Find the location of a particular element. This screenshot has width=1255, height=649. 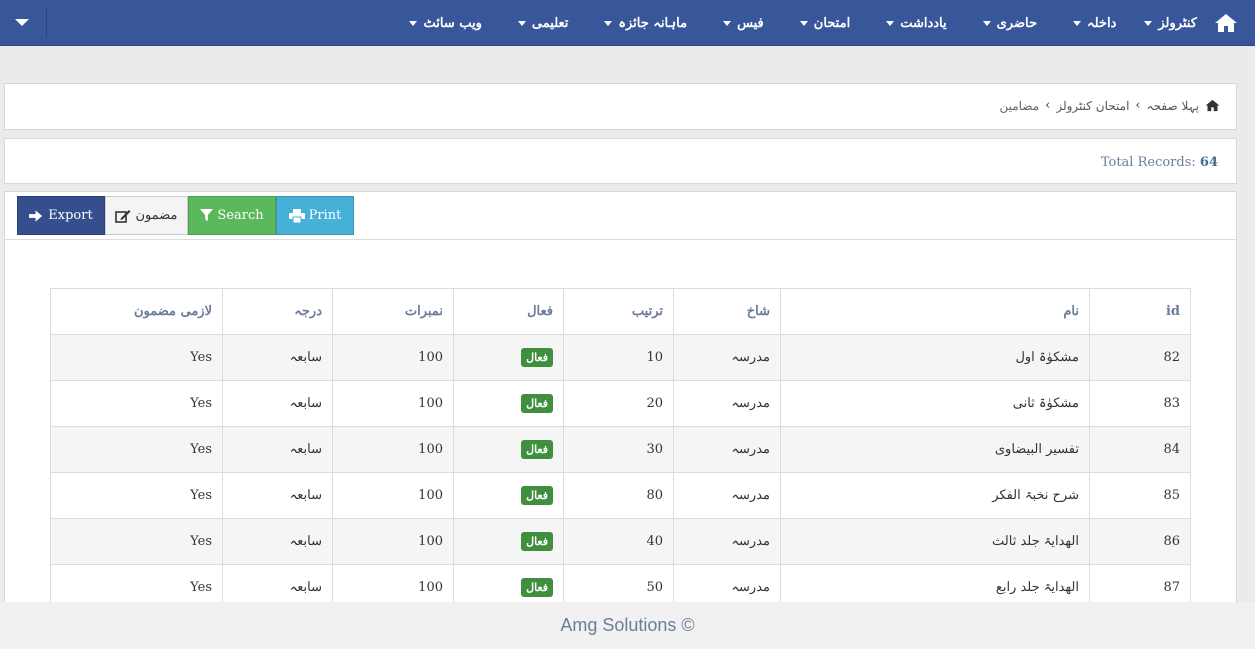

footer: Amg Solutions © is located at coordinates (627, 625).